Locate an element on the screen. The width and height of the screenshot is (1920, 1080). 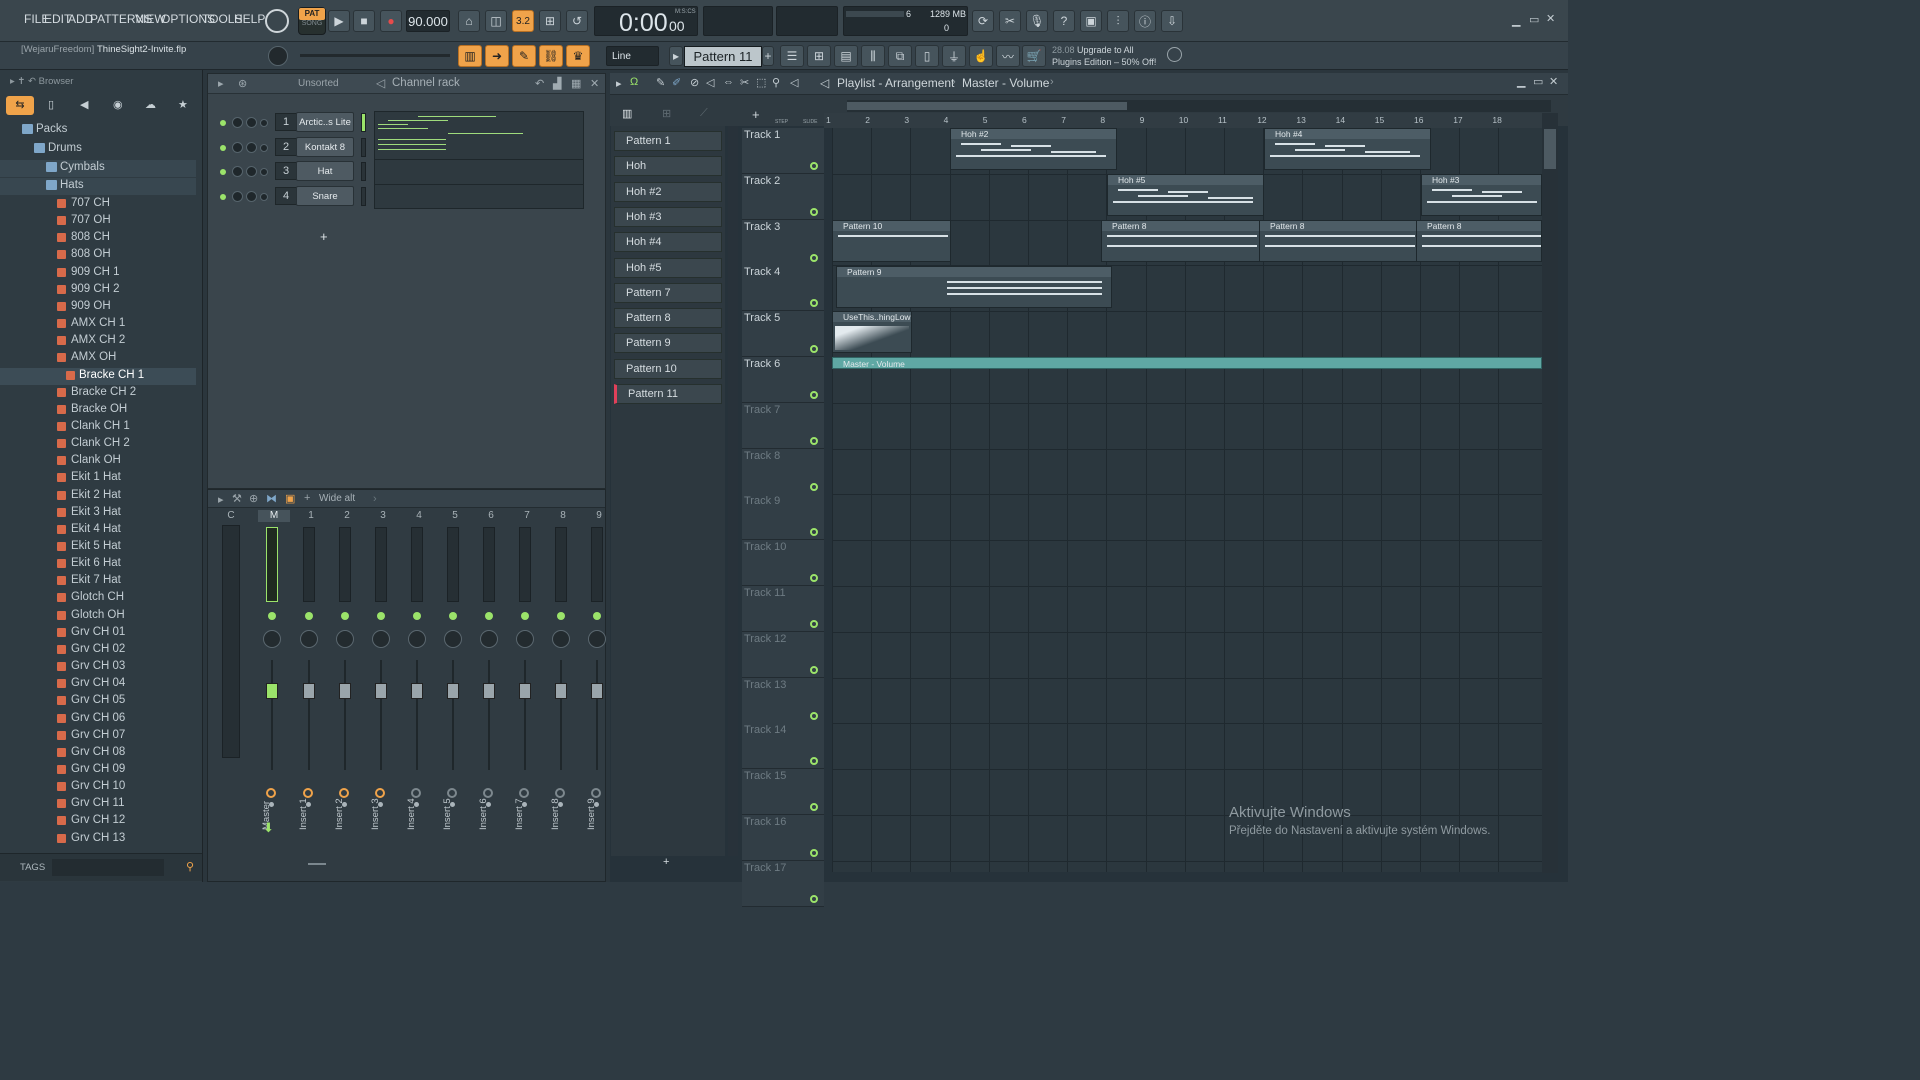
playlist-clip: Hoh #2 is located at coordinates (1033, 149).